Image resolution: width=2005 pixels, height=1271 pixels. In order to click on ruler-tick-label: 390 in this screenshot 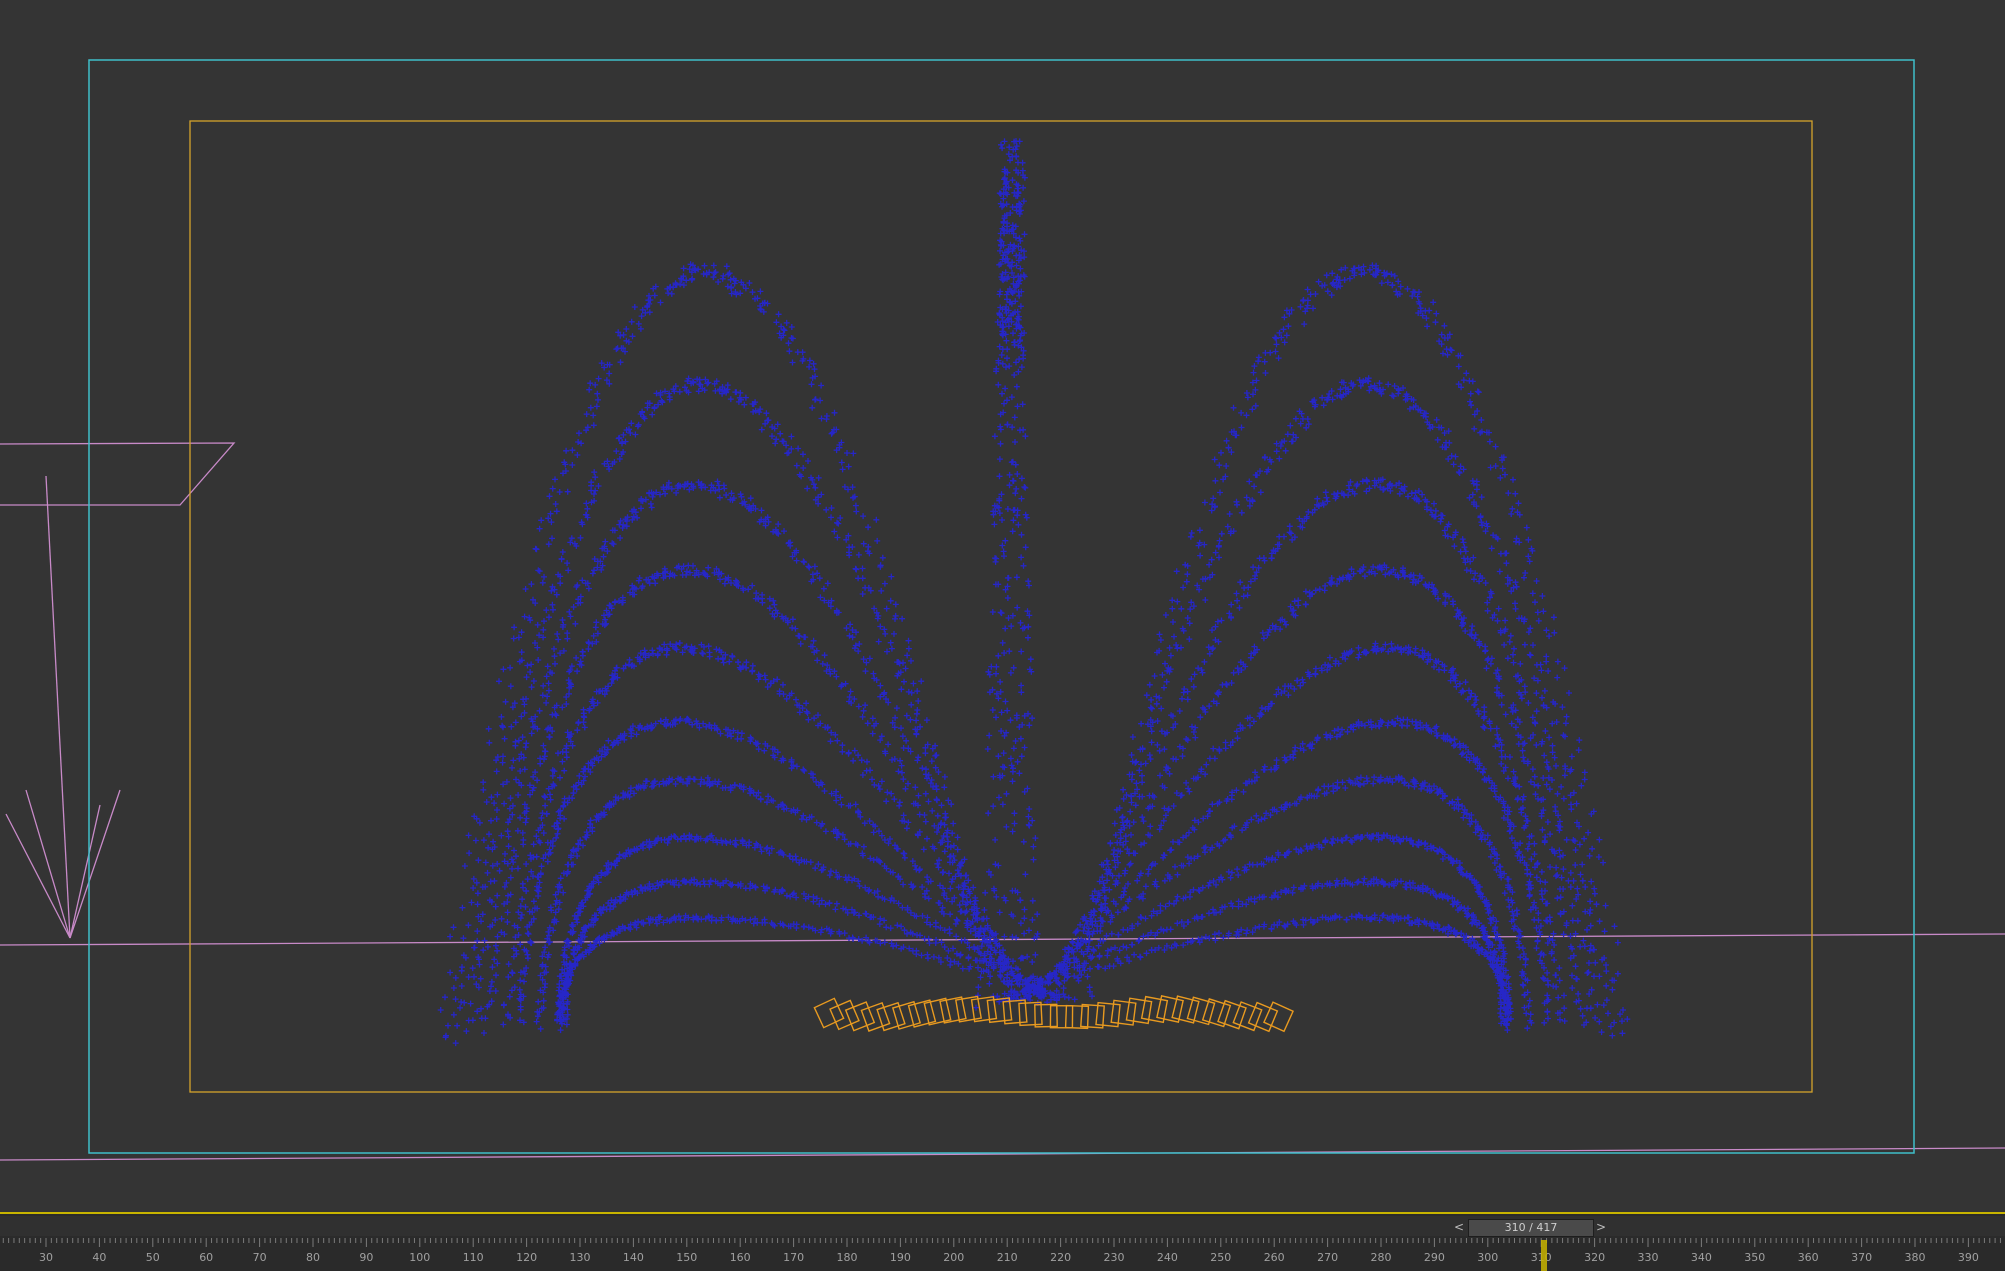, I will do `click(1968, 1257)`.